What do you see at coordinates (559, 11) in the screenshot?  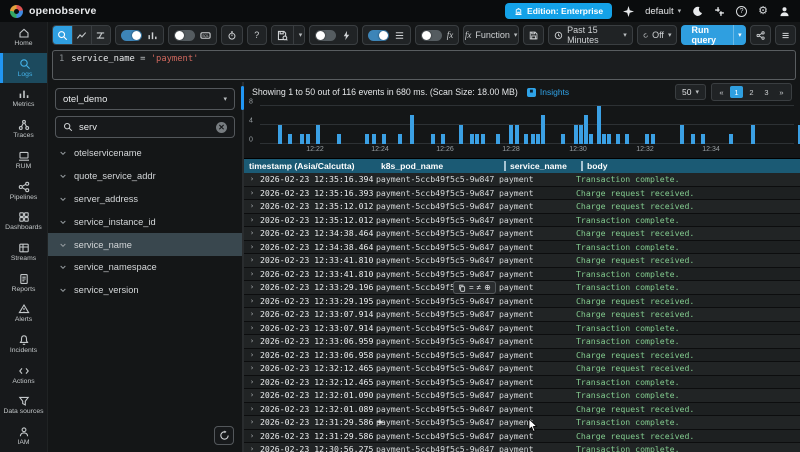 I see `edition-badge: Edition: Enterprise` at bounding box center [559, 11].